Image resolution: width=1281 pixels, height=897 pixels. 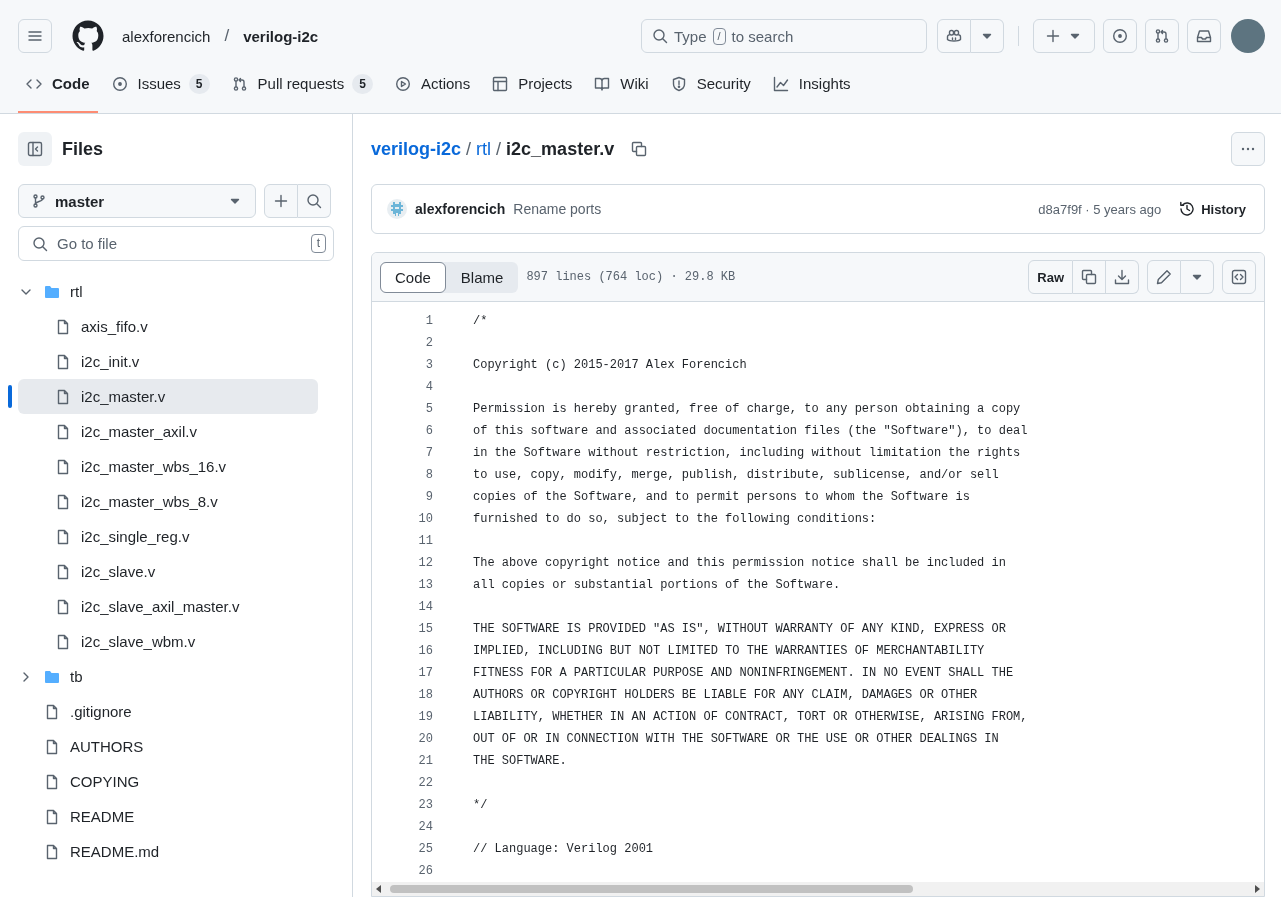 I want to click on commit-message-link: Rename ports, so click(x=557, y=209).